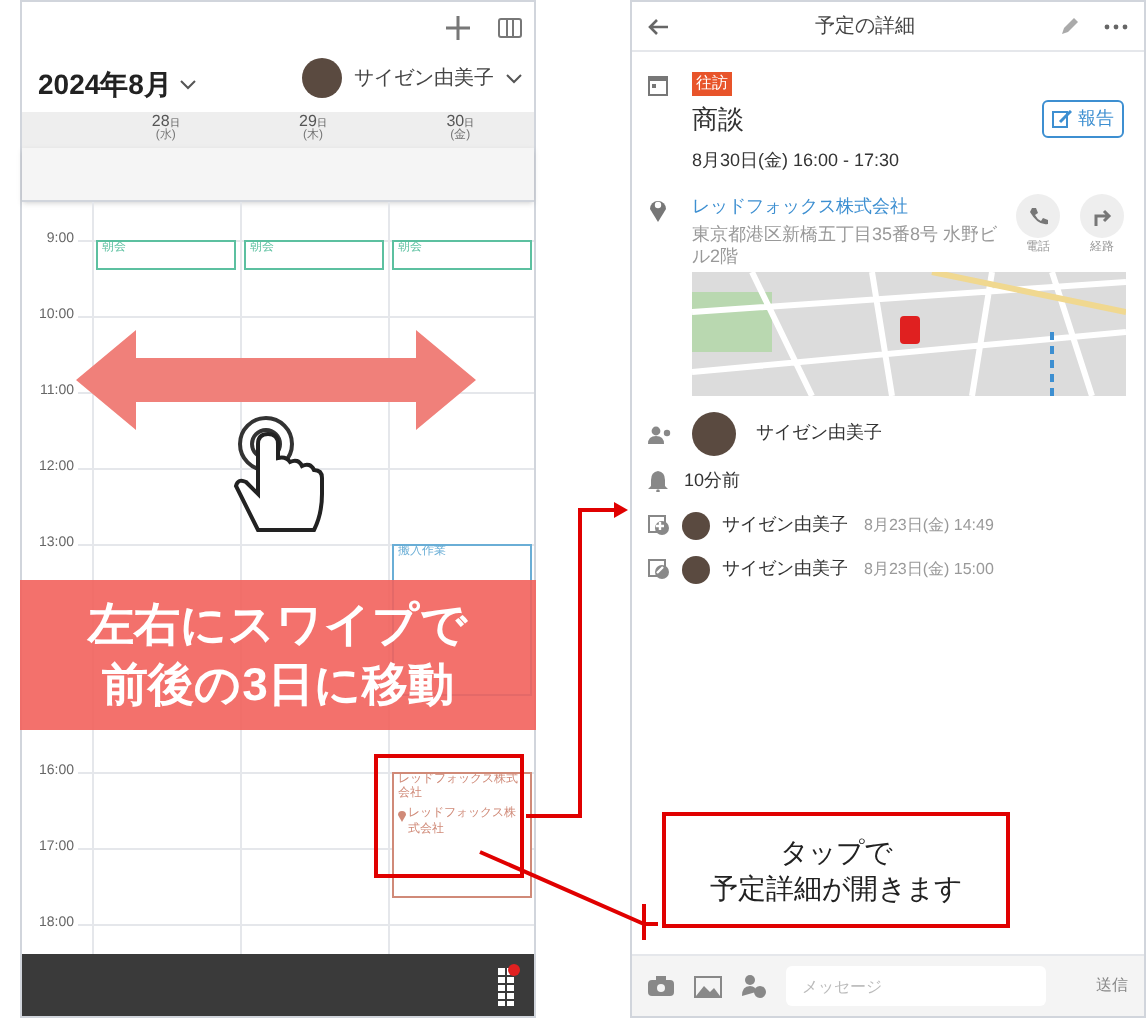  Describe the element at coordinates (658, 481) in the screenshot. I see `bell-icon` at that location.